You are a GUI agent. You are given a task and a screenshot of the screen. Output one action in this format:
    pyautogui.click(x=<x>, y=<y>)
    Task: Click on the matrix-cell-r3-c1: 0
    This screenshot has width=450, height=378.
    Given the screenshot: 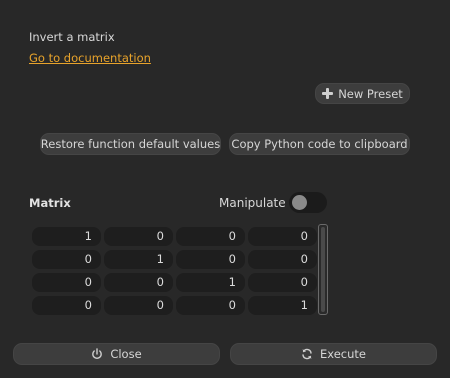 What is the action you would take?
    pyautogui.click(x=138, y=305)
    